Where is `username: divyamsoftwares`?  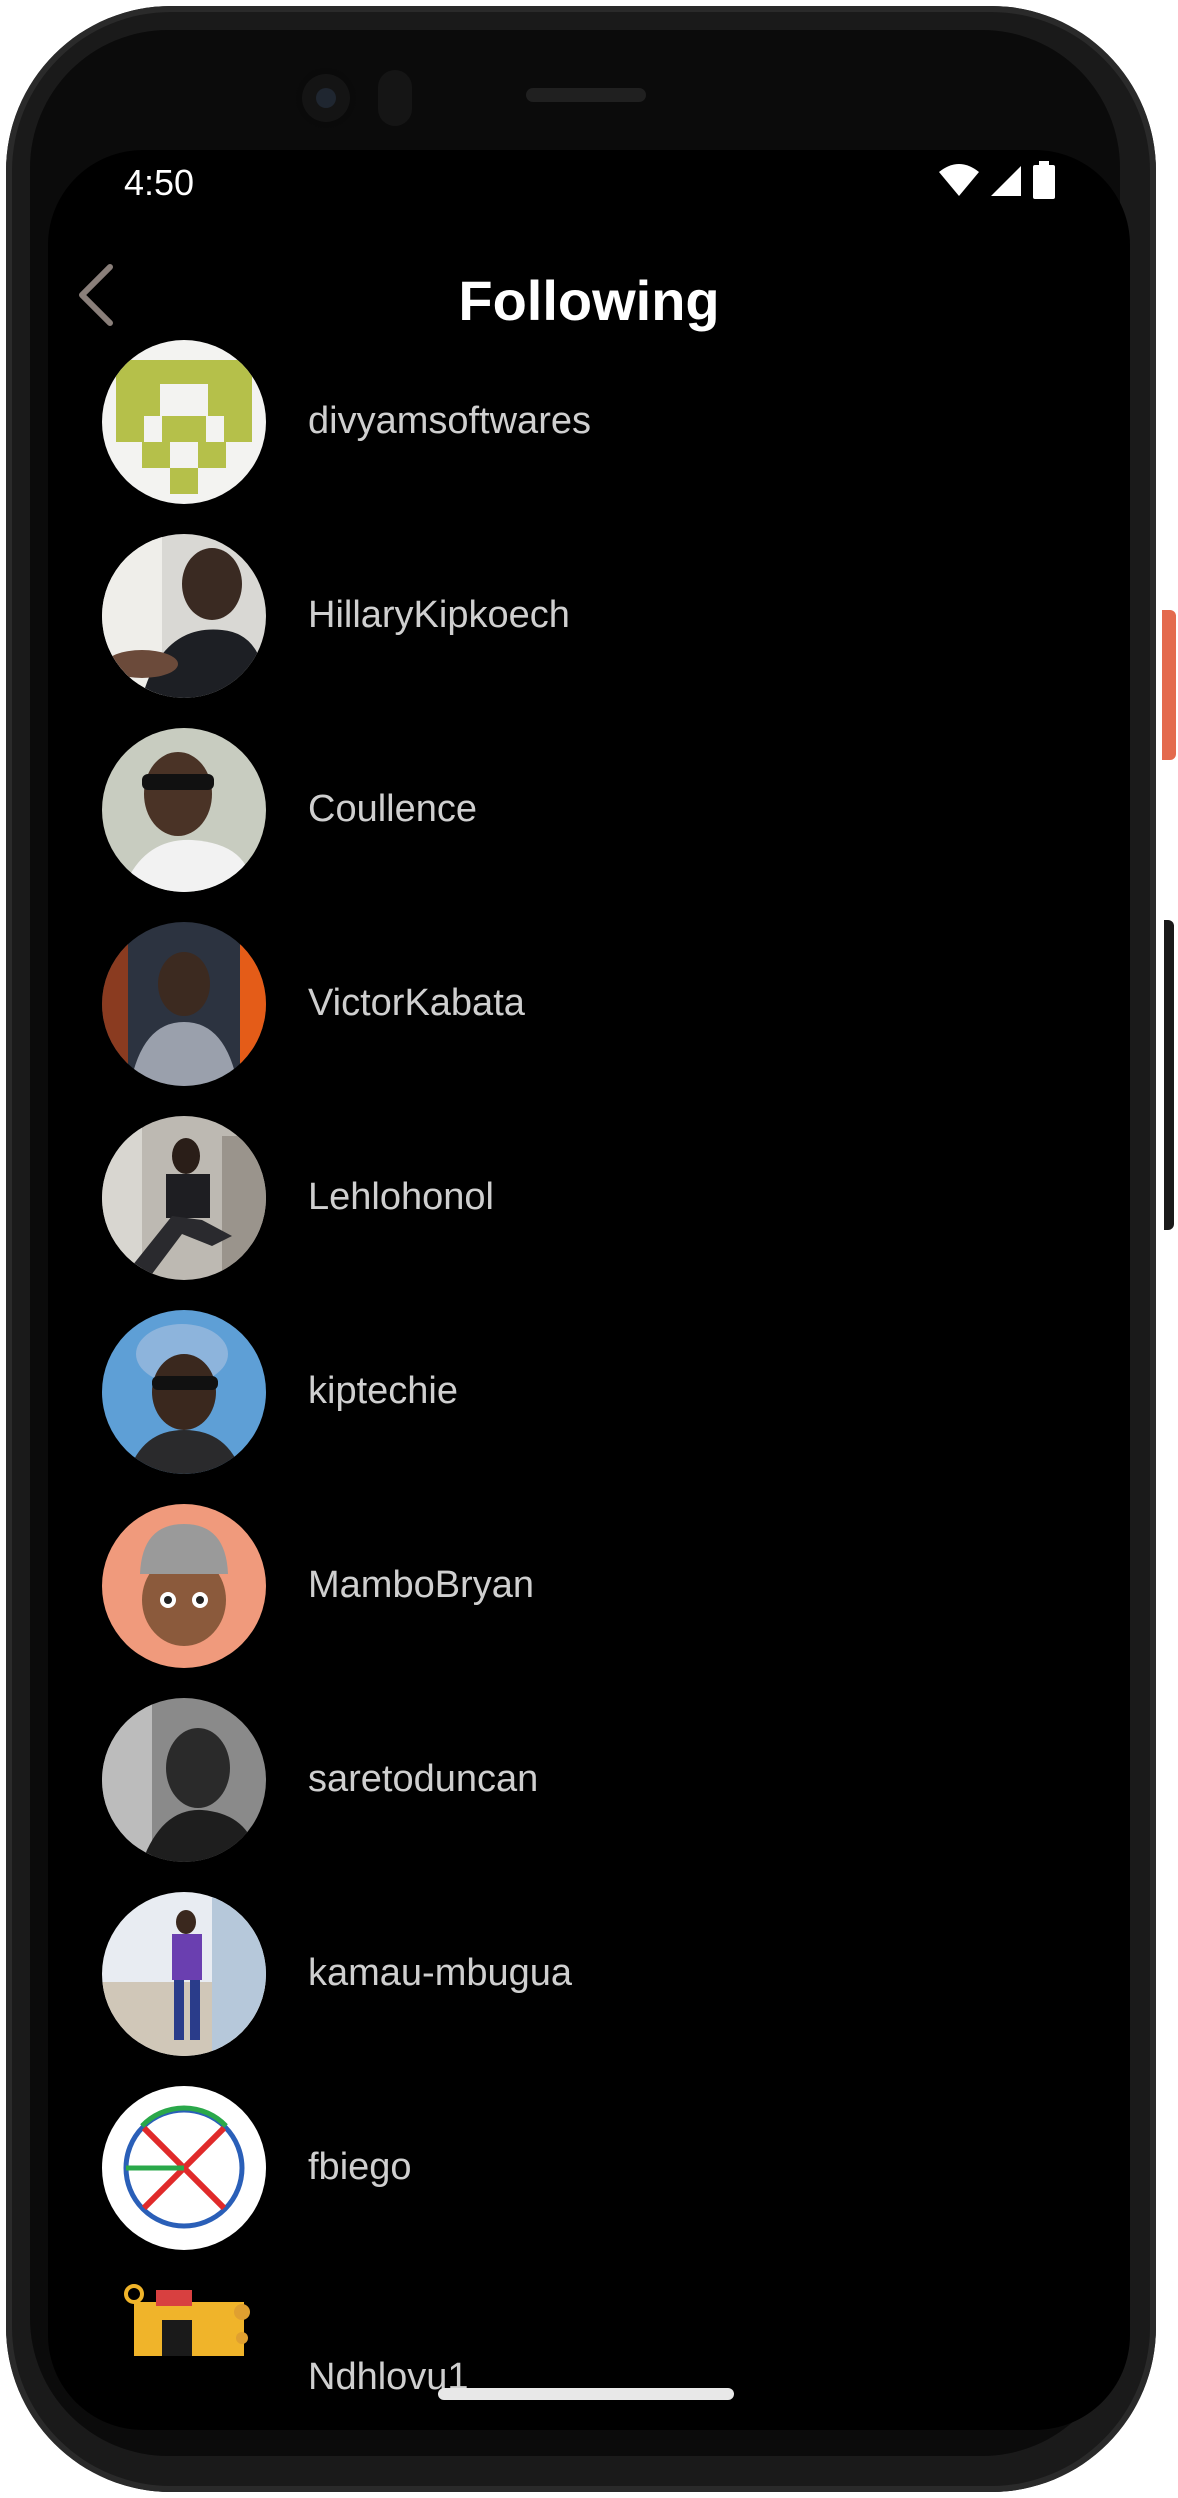 username: divyamsoftwares is located at coordinates (449, 421).